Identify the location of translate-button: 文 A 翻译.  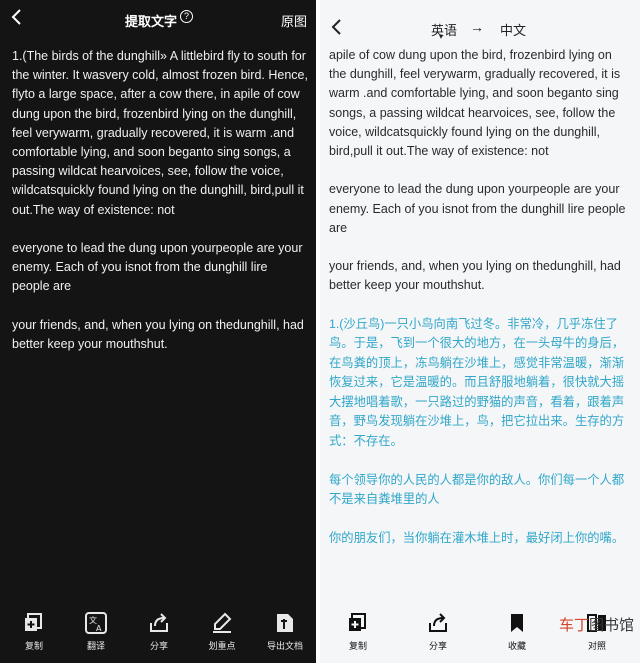
(96, 631).